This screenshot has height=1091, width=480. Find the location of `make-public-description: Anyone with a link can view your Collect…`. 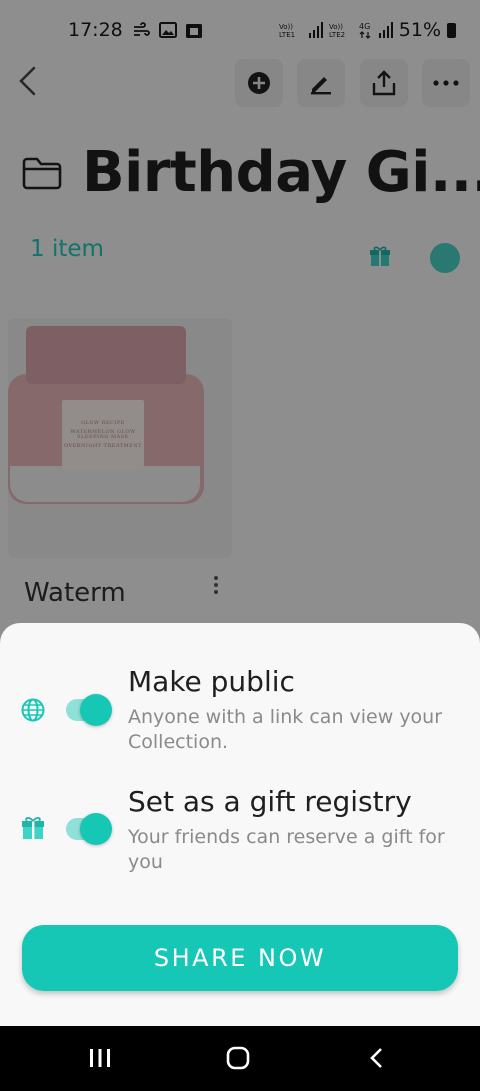

make-public-description: Anyone with a link can view your Collect… is located at coordinates (285, 729).